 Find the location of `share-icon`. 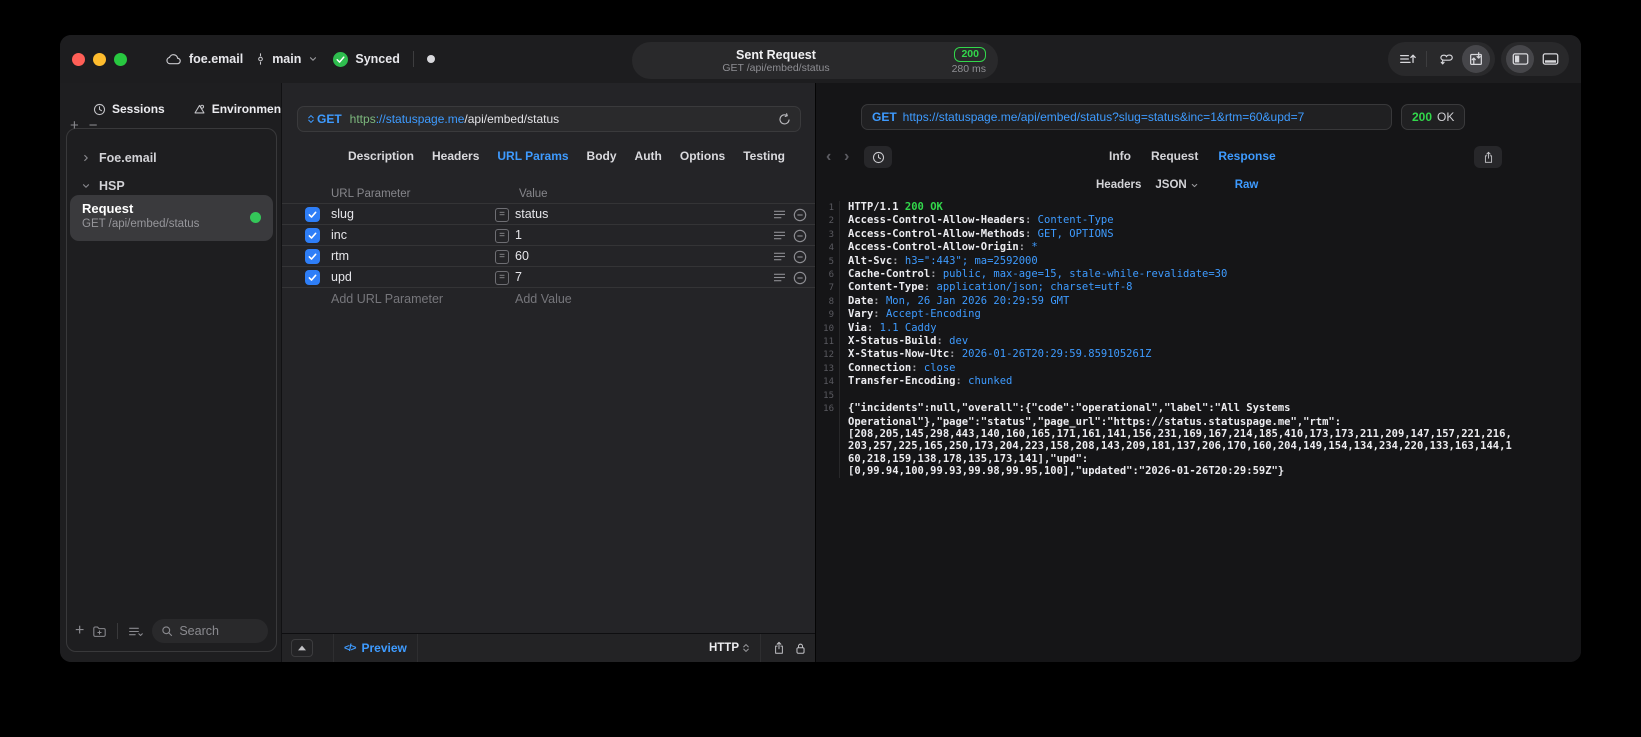

share-icon is located at coordinates (779, 648).